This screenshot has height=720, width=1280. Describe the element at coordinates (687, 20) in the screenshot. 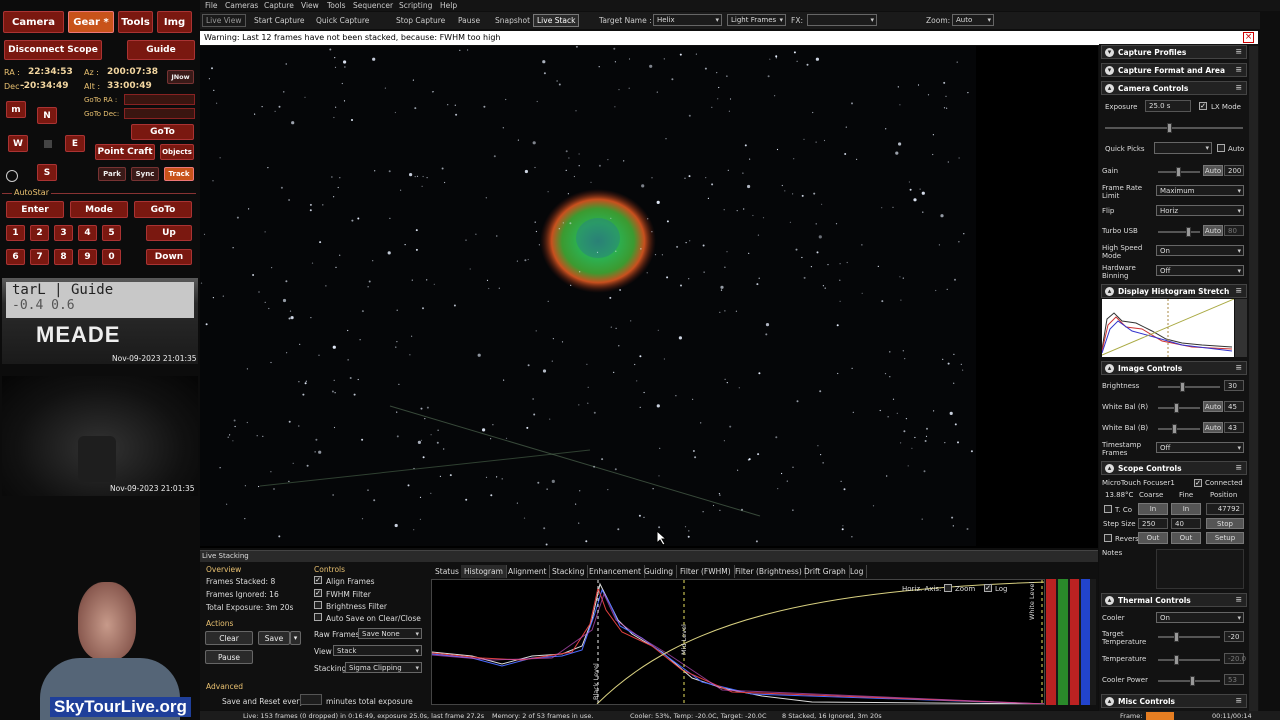

I see `target-name-dropdown: Helix` at that location.